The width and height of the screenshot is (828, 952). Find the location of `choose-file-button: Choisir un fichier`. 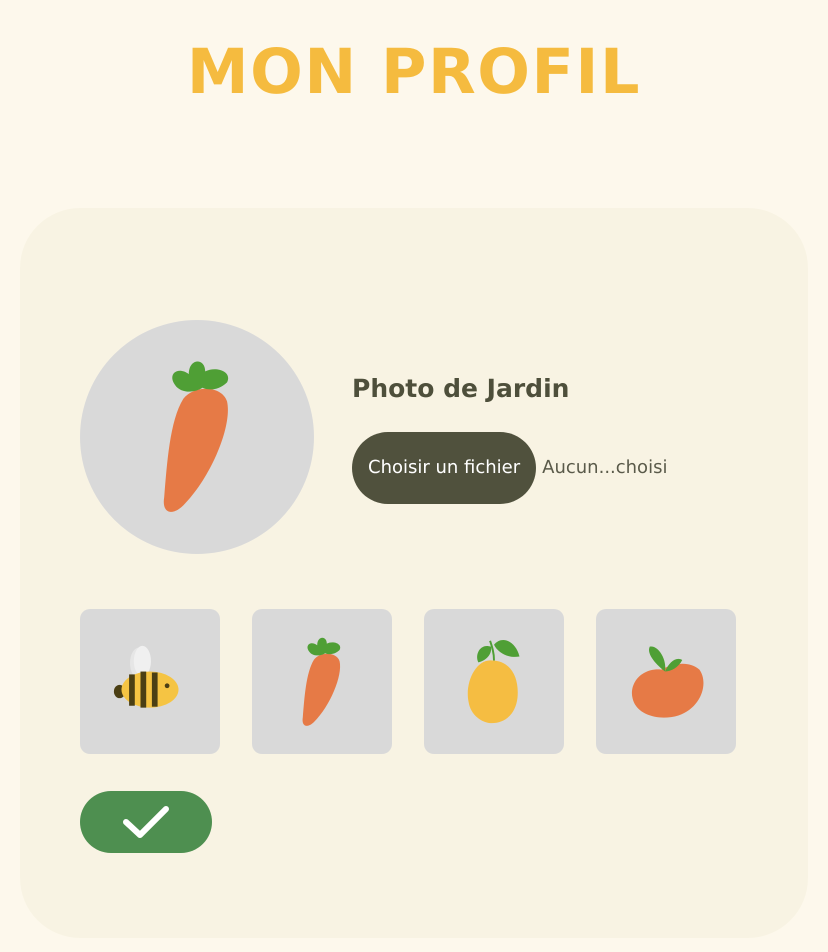

choose-file-button: Choisir un fichier is located at coordinates (444, 468).